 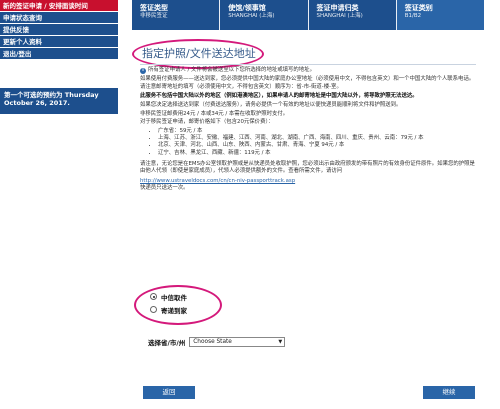 What do you see at coordinates (280, 342) in the screenshot?
I see `chevron-down-icon: ▼` at bounding box center [280, 342].